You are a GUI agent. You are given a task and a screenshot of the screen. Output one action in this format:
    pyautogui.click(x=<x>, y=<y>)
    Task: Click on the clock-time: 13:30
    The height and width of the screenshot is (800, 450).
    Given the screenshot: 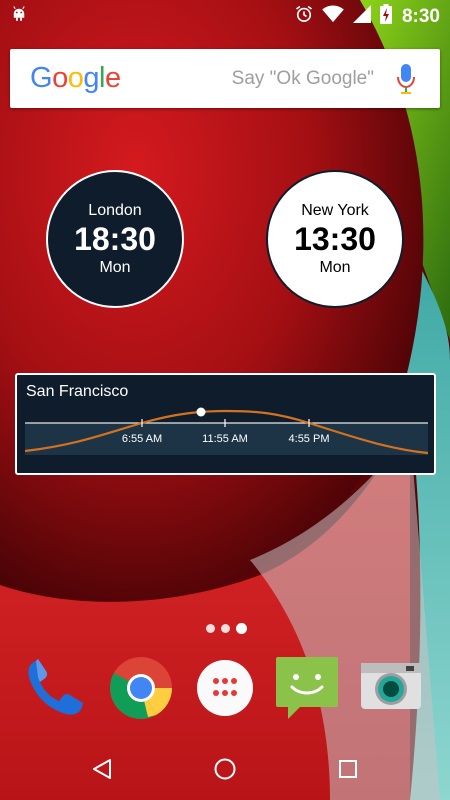 What is the action you would take?
    pyautogui.click(x=335, y=238)
    